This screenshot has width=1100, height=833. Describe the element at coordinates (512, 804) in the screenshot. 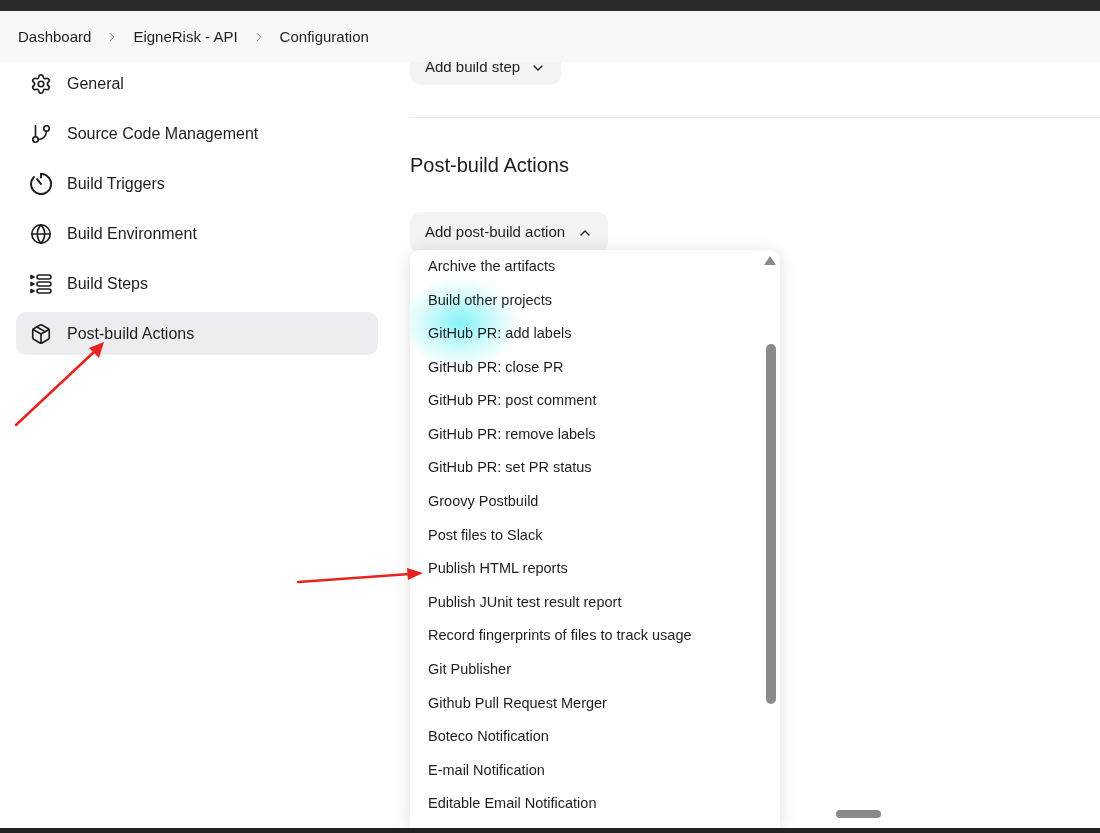

I see `menu-item: Editable Email Notification` at that location.